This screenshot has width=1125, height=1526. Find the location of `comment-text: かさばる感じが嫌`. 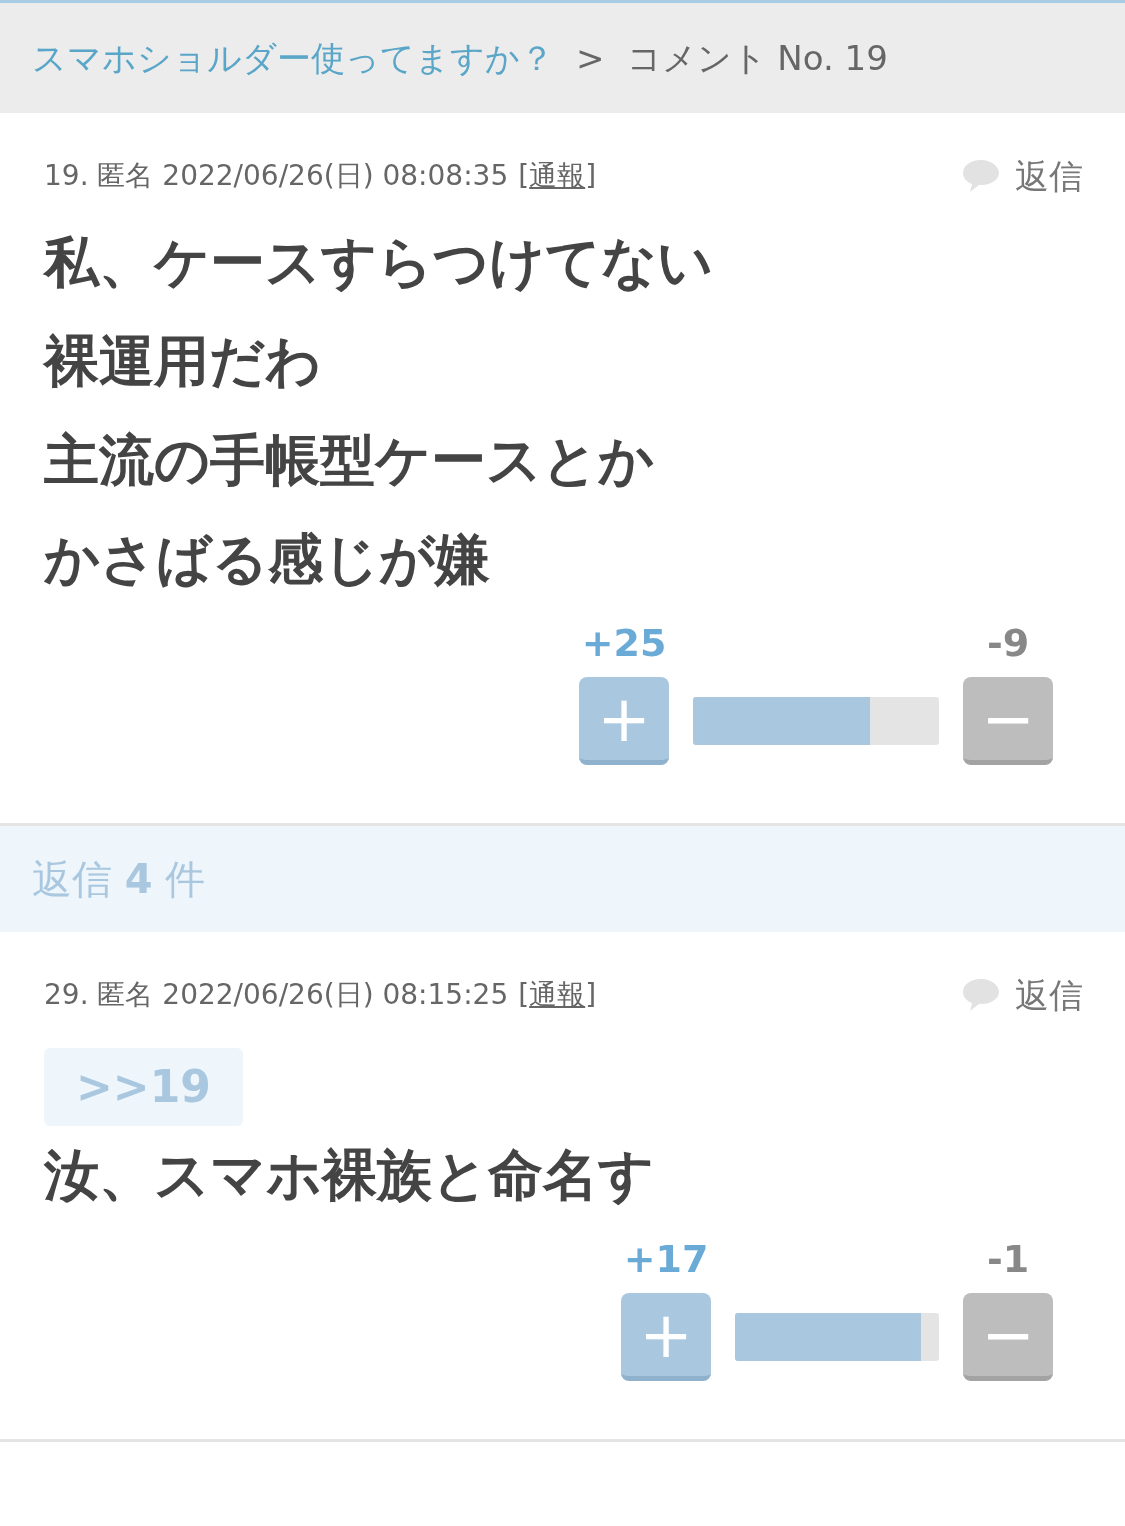

comment-text: かさばる感じが嫌 is located at coordinates (267, 559).